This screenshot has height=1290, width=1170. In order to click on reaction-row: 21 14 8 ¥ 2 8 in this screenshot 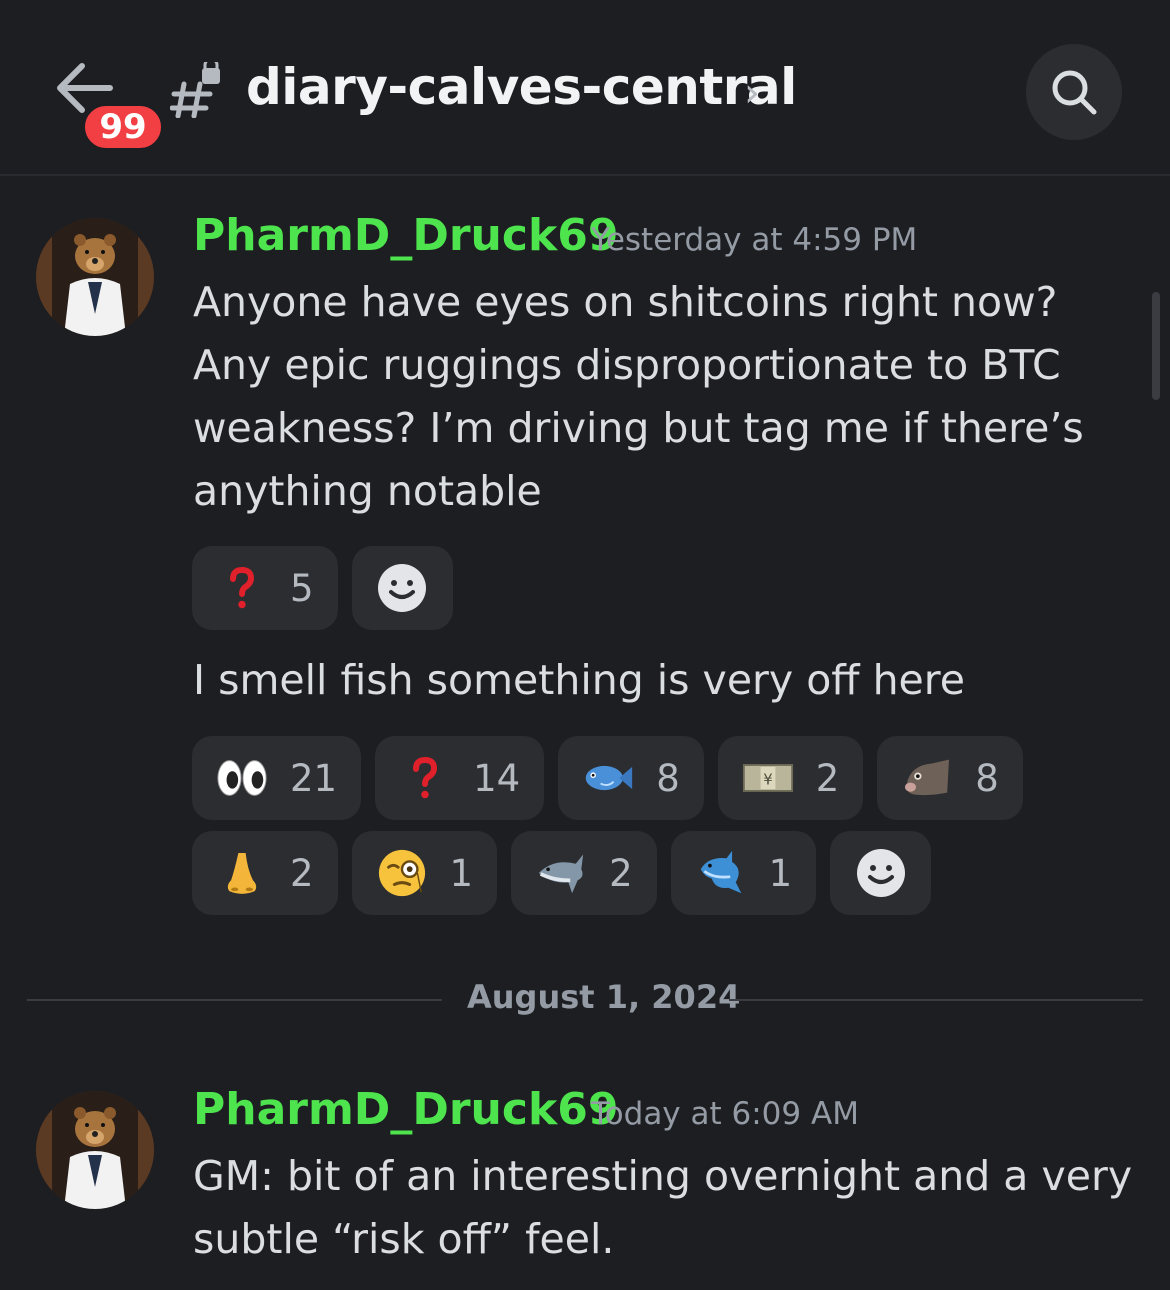, I will do `click(607, 778)`.